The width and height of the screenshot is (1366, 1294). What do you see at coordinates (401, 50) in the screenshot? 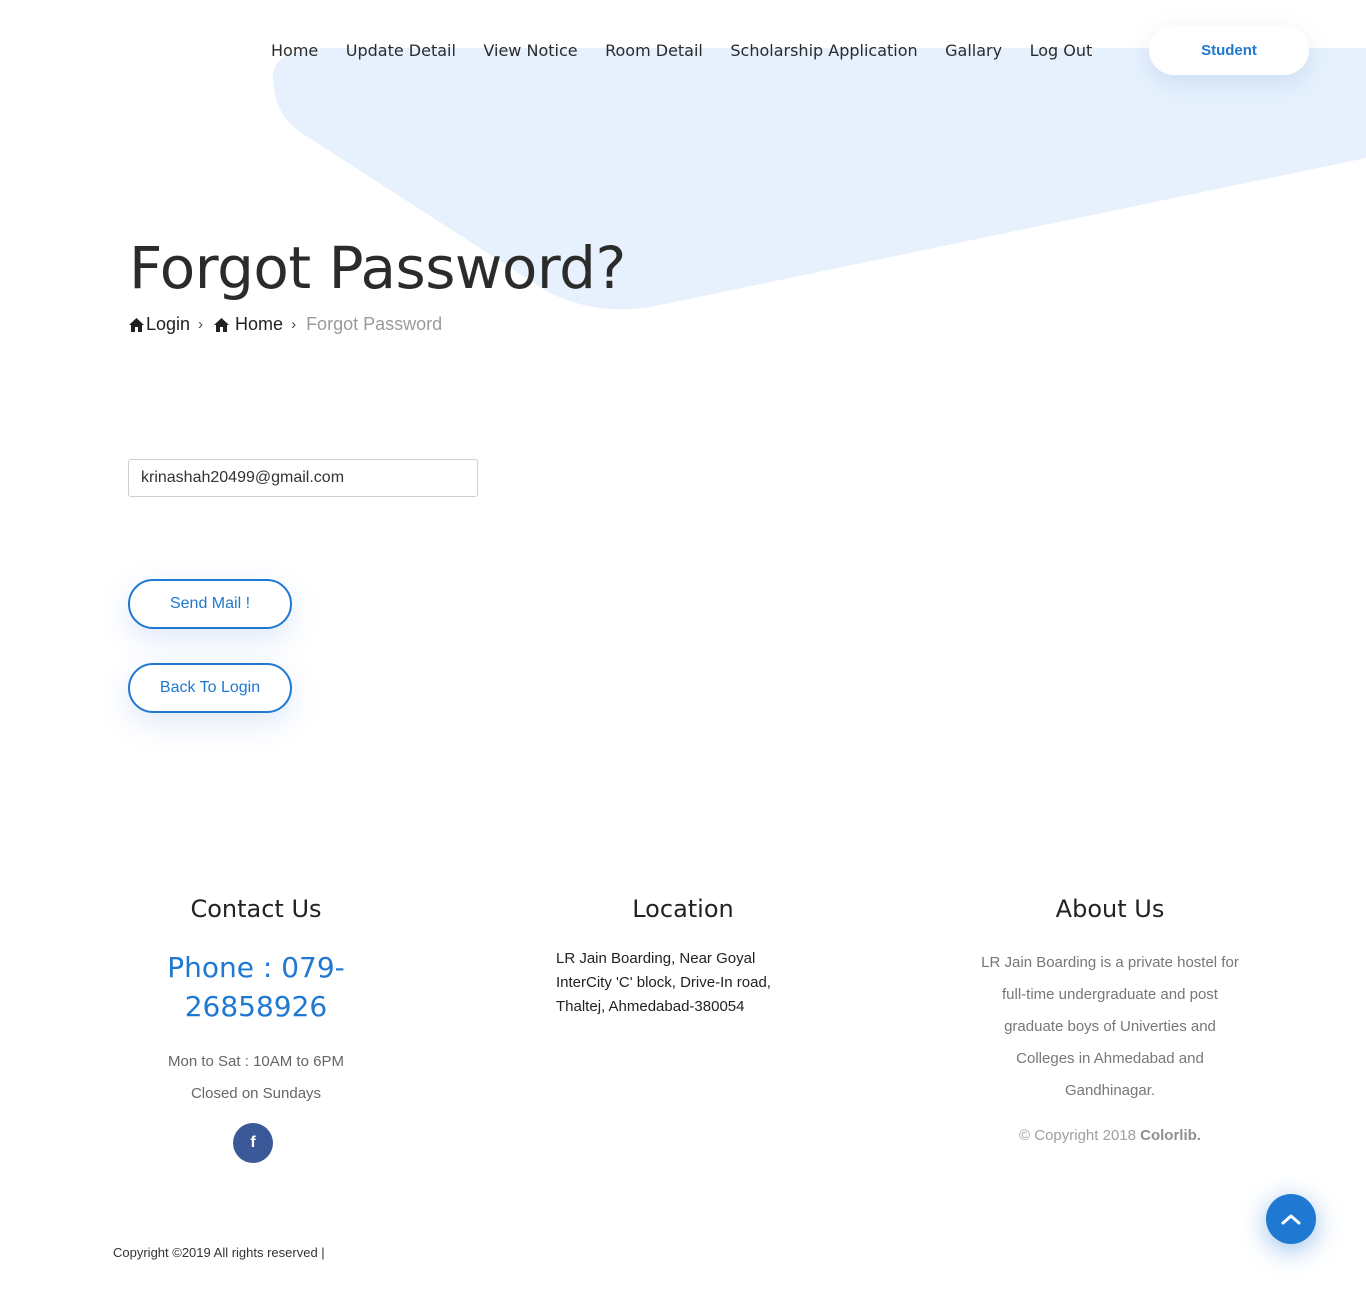
I see `nav-update-detail: Update Detail` at bounding box center [401, 50].